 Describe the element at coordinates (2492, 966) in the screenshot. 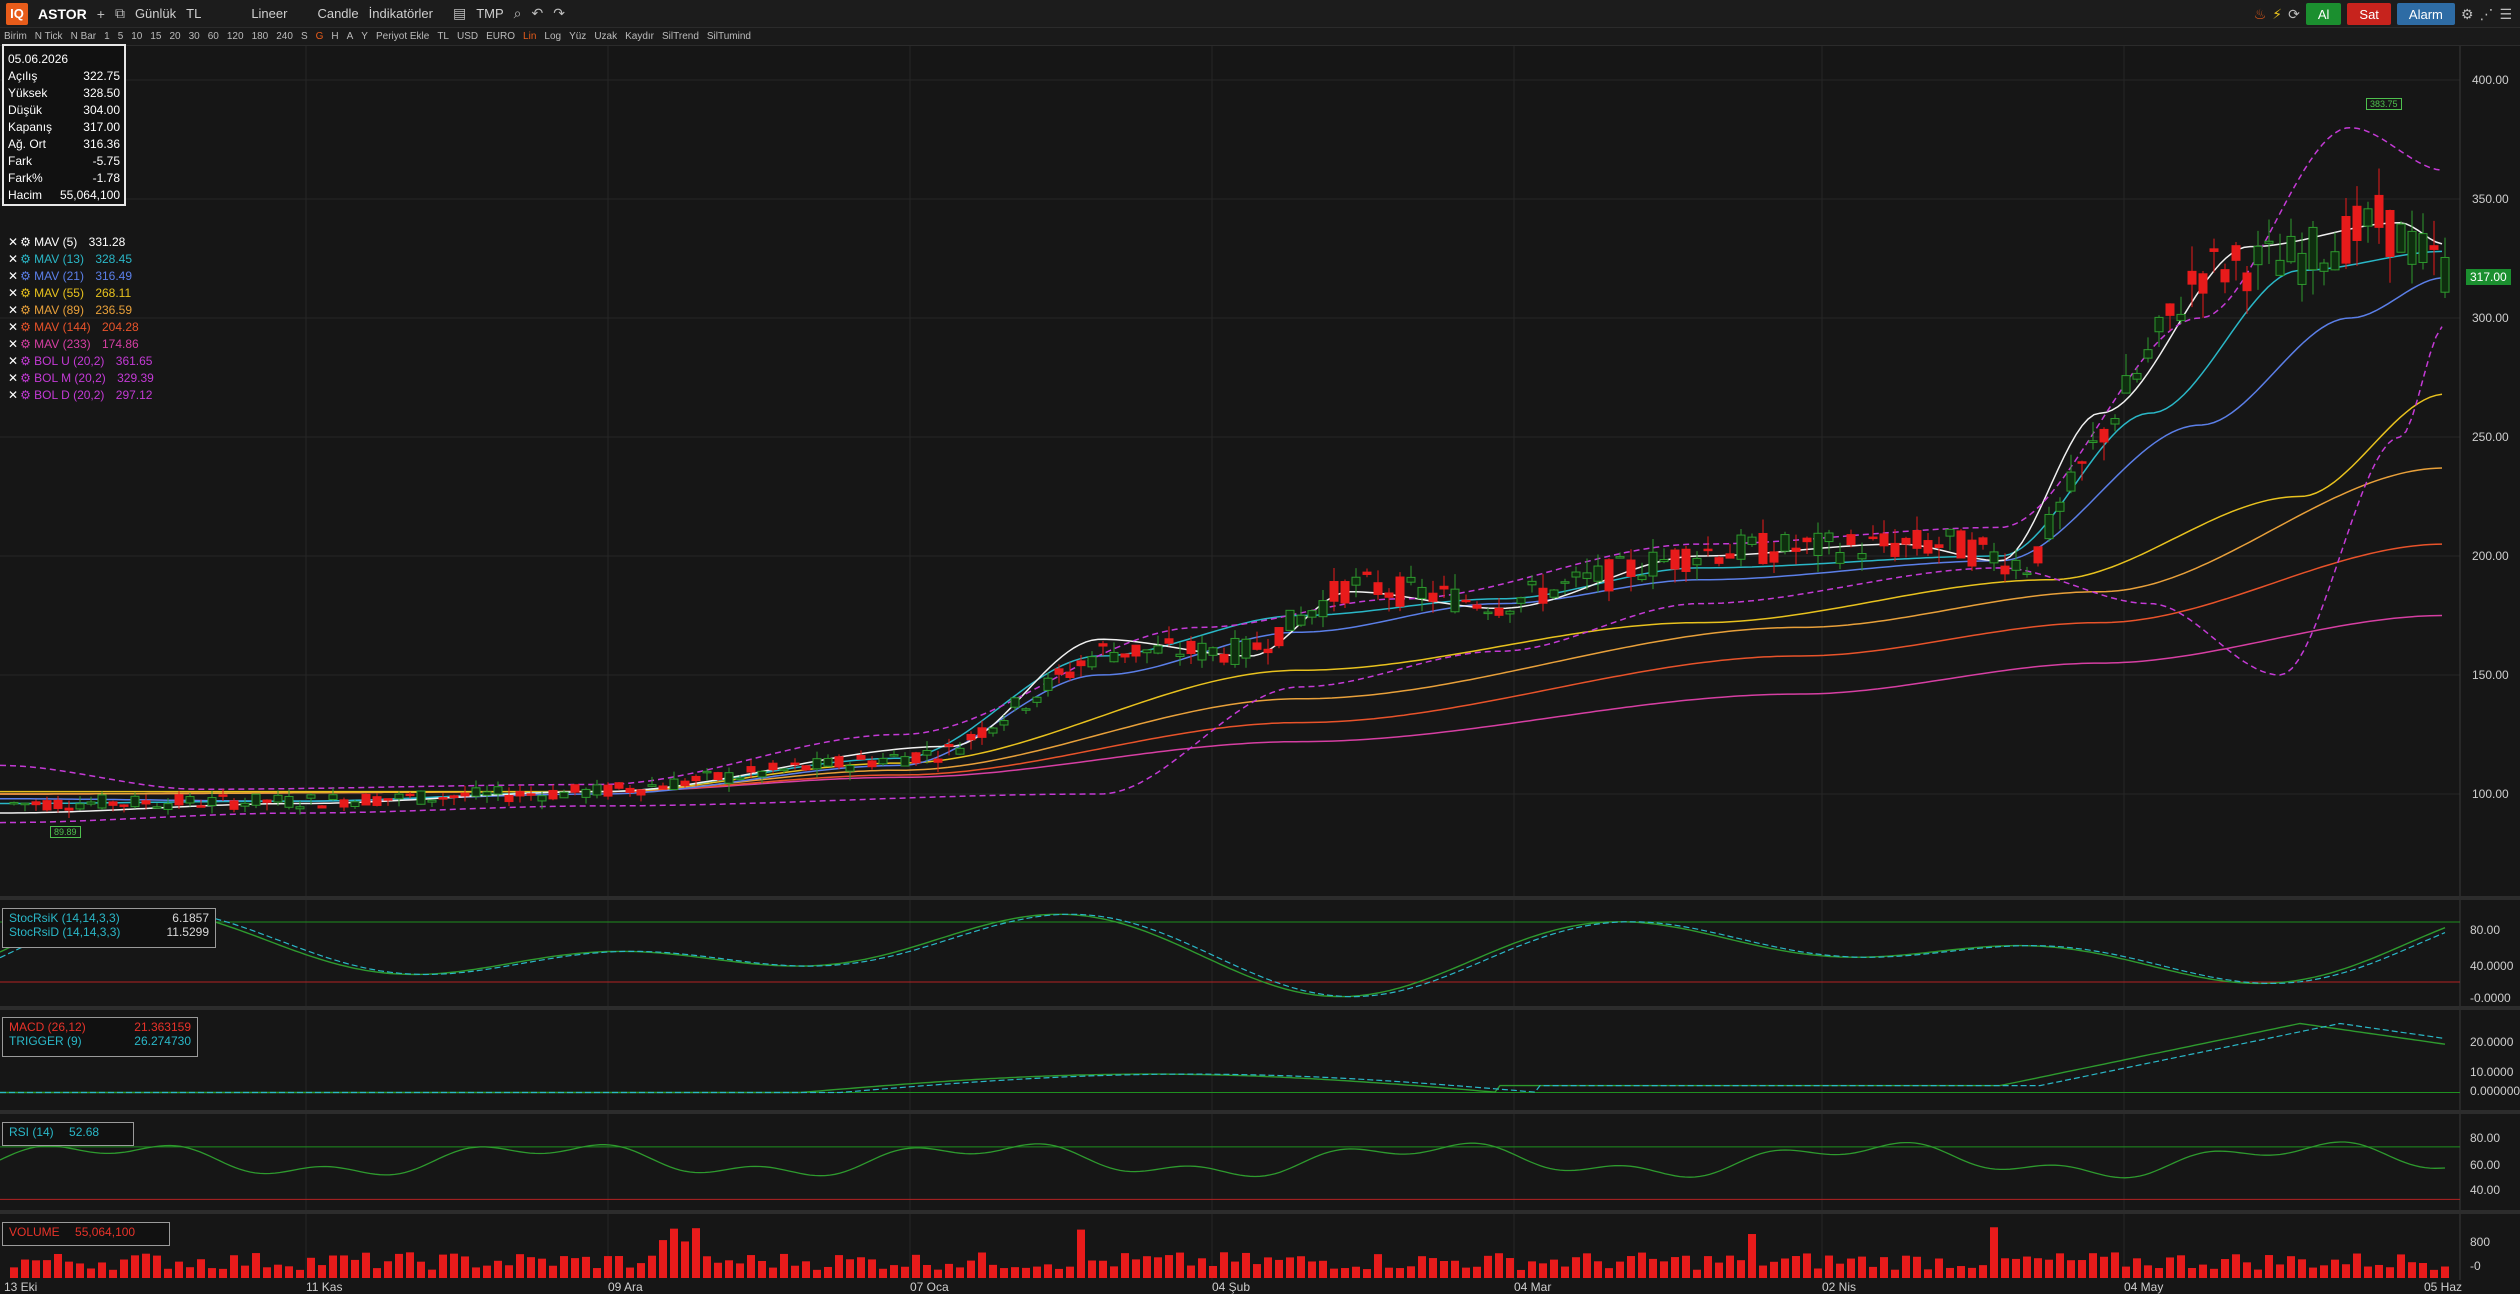

I see `stoch-axis-label: 40.0000` at that location.